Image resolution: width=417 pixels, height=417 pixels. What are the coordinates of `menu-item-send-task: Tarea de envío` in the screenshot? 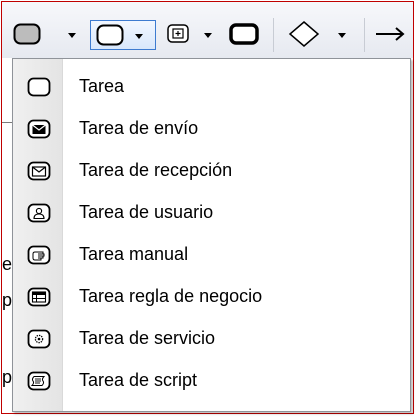 It's located at (211, 129).